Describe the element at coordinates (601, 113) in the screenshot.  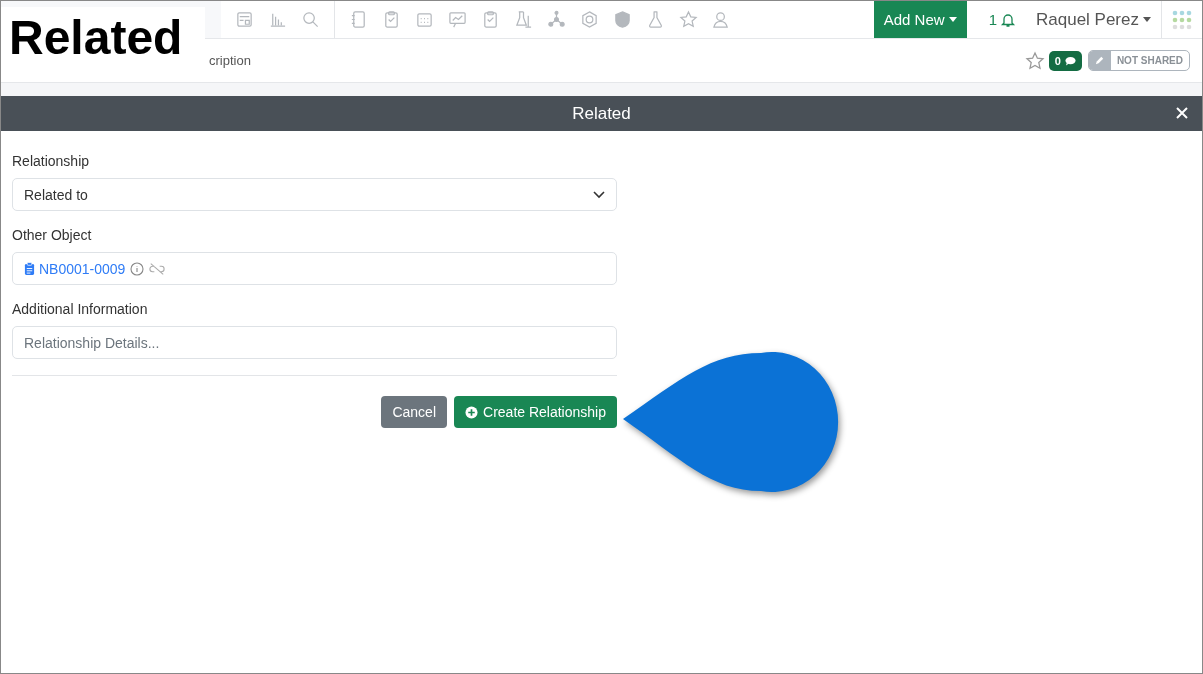
I see `modal-title: Related` at that location.